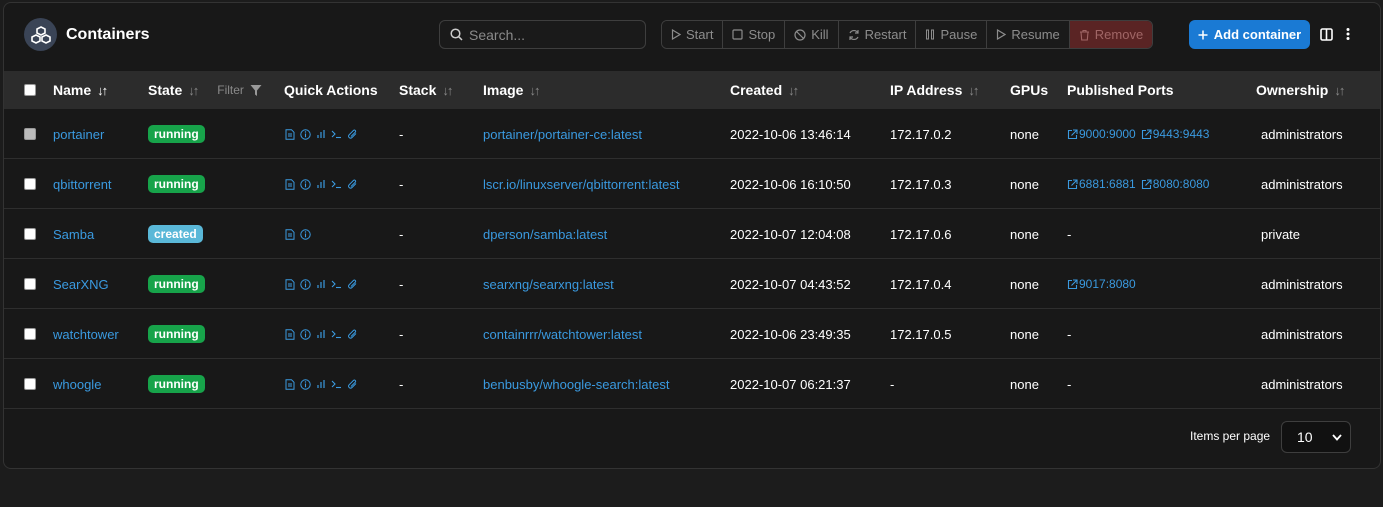 The height and width of the screenshot is (507, 1383). What do you see at coordinates (812, 34) in the screenshot?
I see `kill-button: Kill` at bounding box center [812, 34].